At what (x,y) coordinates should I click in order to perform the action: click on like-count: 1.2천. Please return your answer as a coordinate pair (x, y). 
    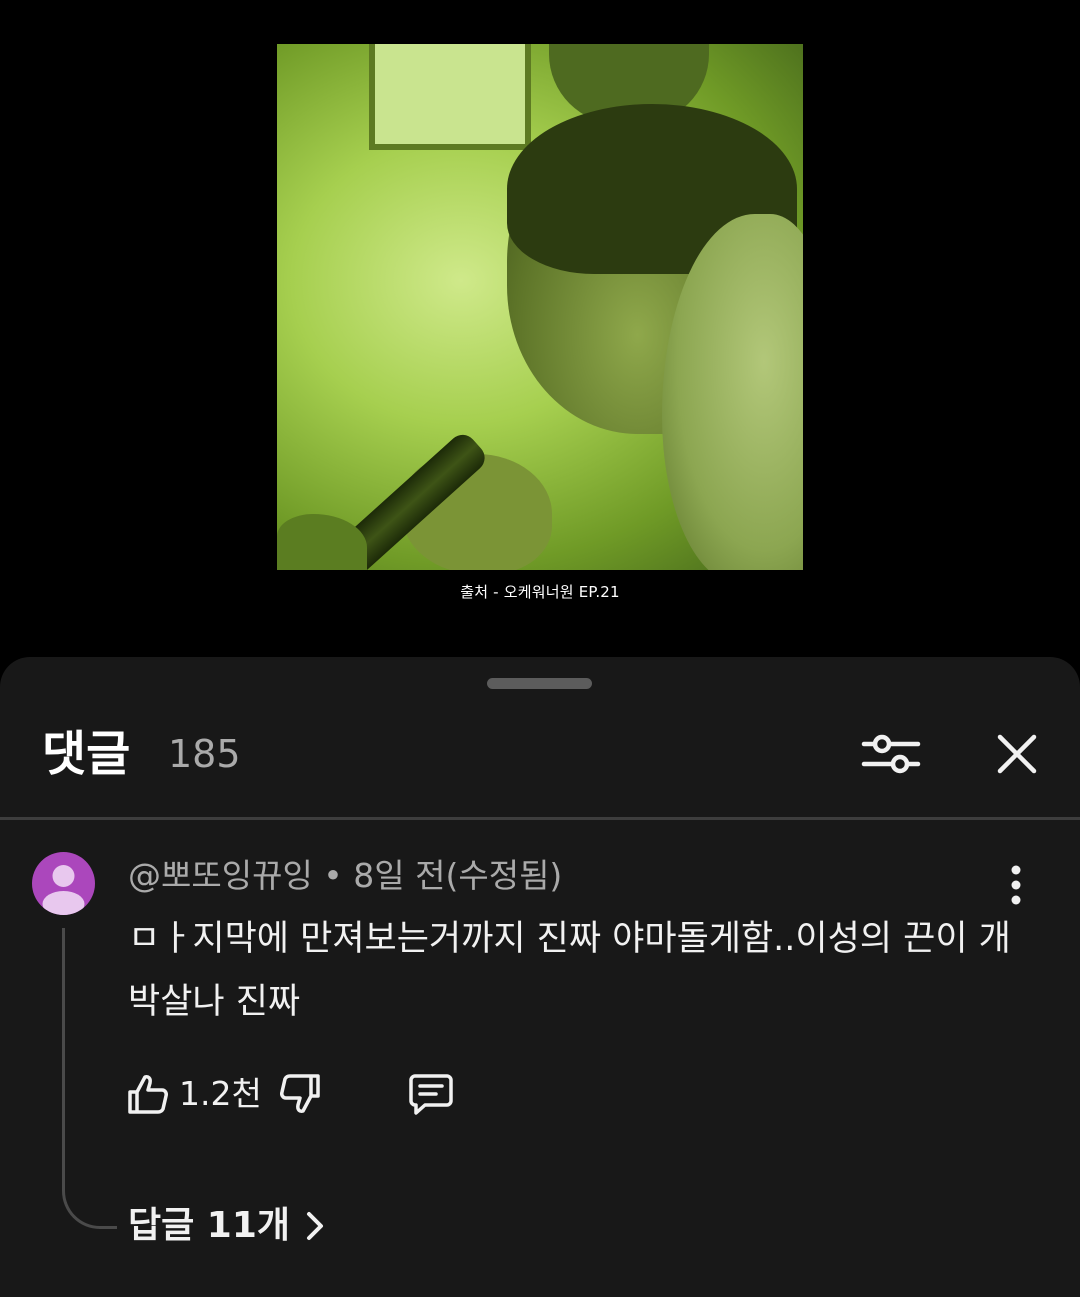
    Looking at the image, I should click on (220, 1093).